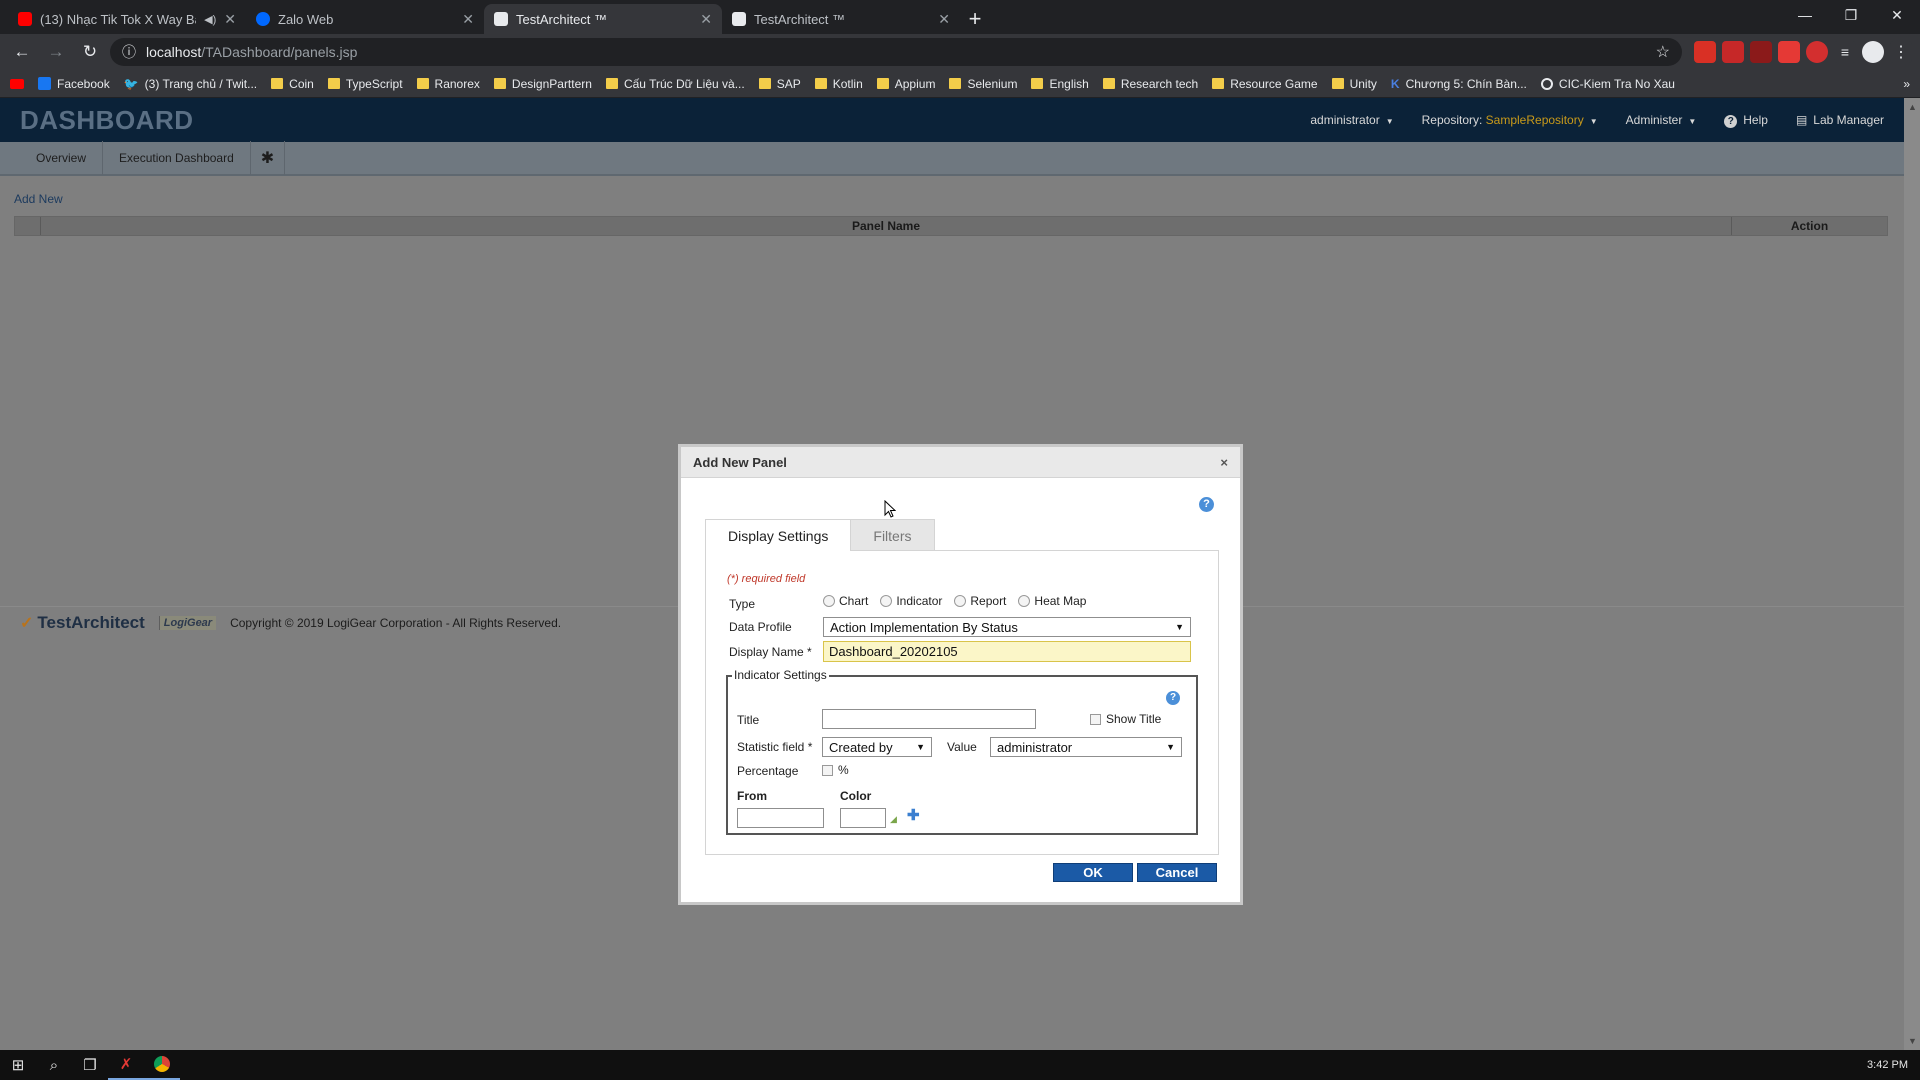 This screenshot has height=1080, width=1920. I want to click on bookmark-link: CIC-Kiem Tra No Xau, so click(1607, 84).